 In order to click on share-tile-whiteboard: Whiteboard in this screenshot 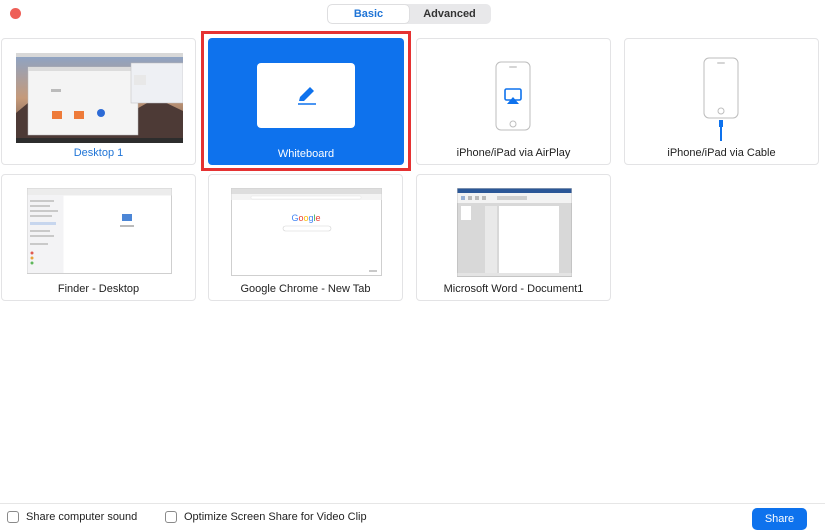, I will do `click(306, 101)`.